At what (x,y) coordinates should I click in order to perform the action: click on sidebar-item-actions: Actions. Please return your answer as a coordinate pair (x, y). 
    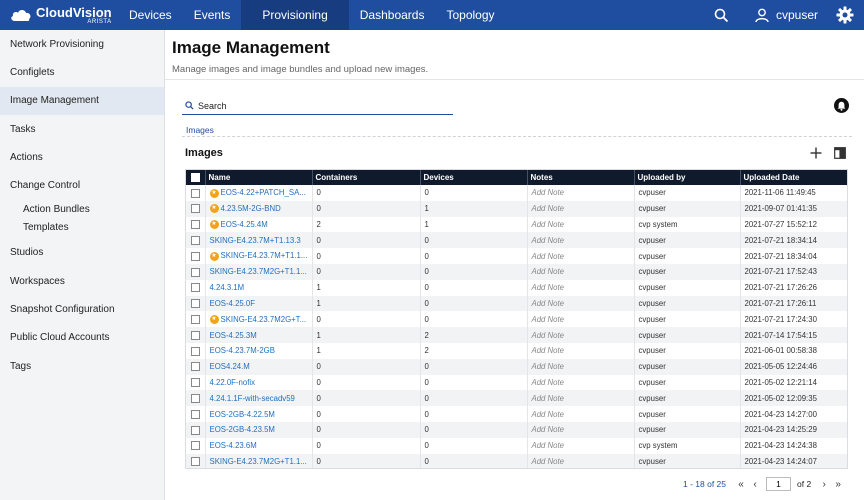
    Looking at the image, I should click on (82, 157).